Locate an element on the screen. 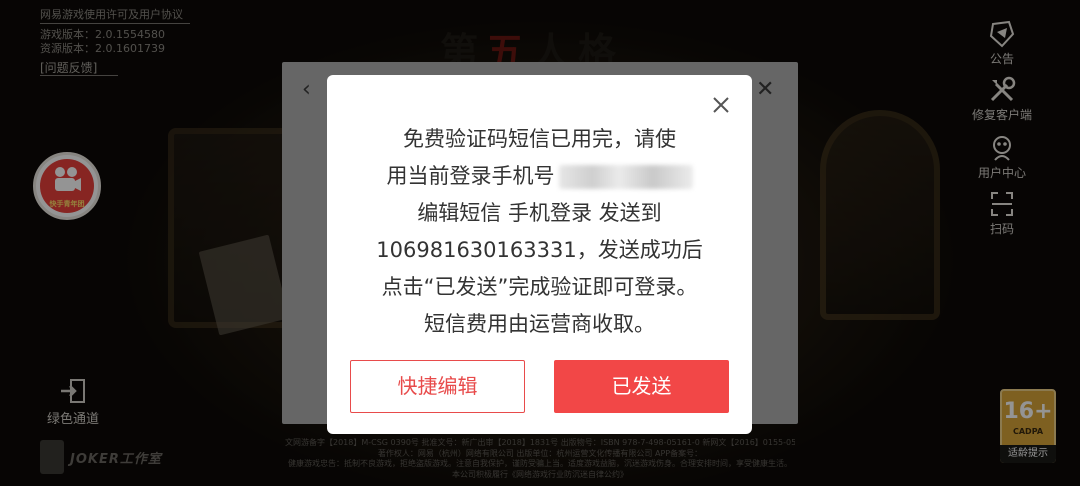  message-line: 编辑短信 手机登录 发送到 is located at coordinates (539, 213).